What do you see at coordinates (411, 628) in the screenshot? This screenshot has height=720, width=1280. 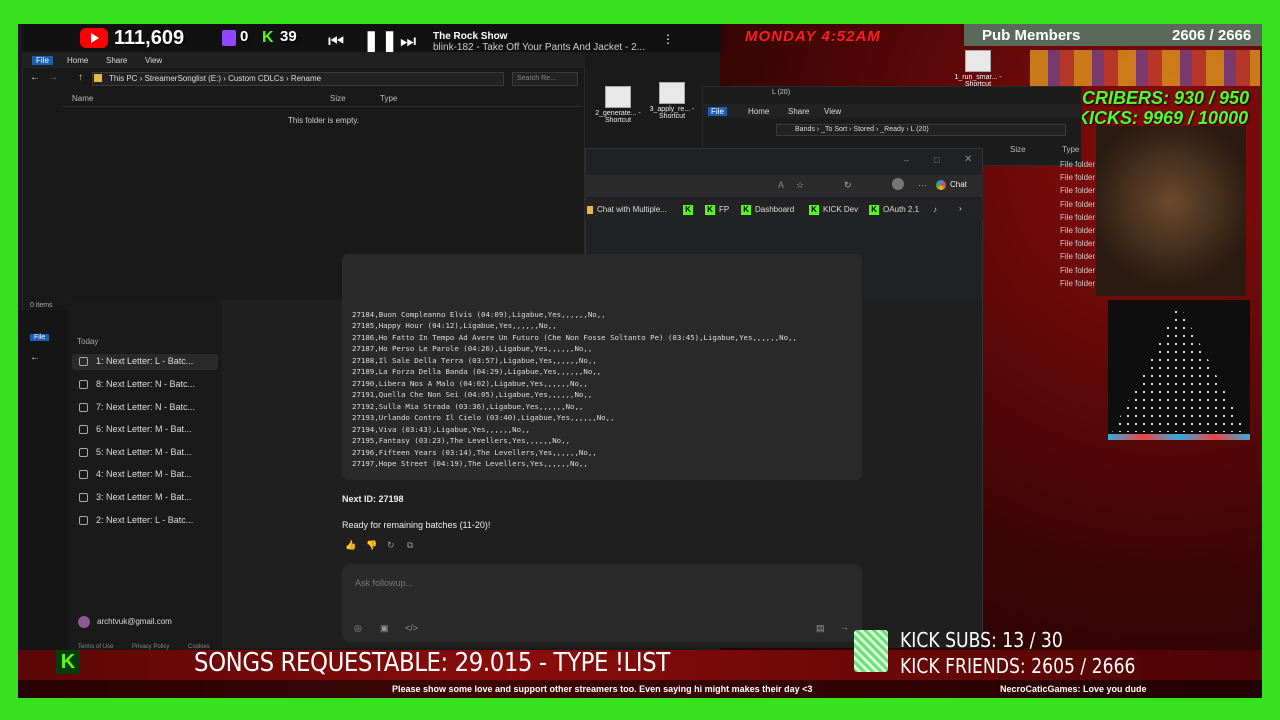 I see `code-icon: </>` at bounding box center [411, 628].